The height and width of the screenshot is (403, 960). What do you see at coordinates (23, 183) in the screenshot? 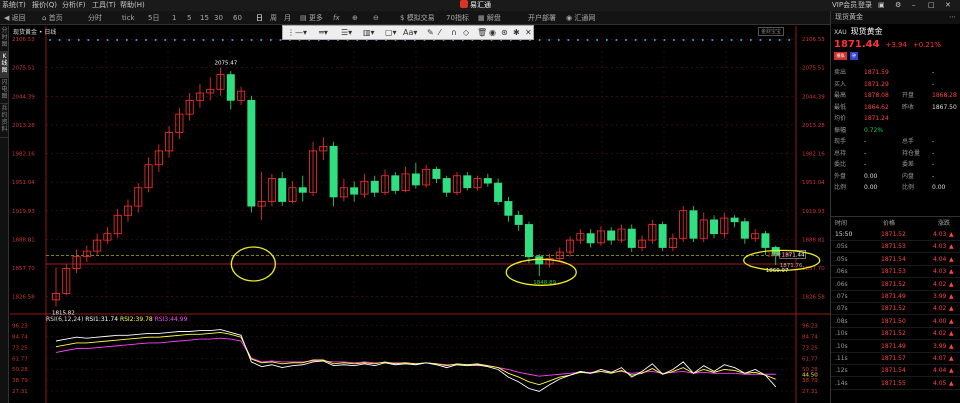
I see `price-axis-label-left: 1951.04` at bounding box center [23, 183].